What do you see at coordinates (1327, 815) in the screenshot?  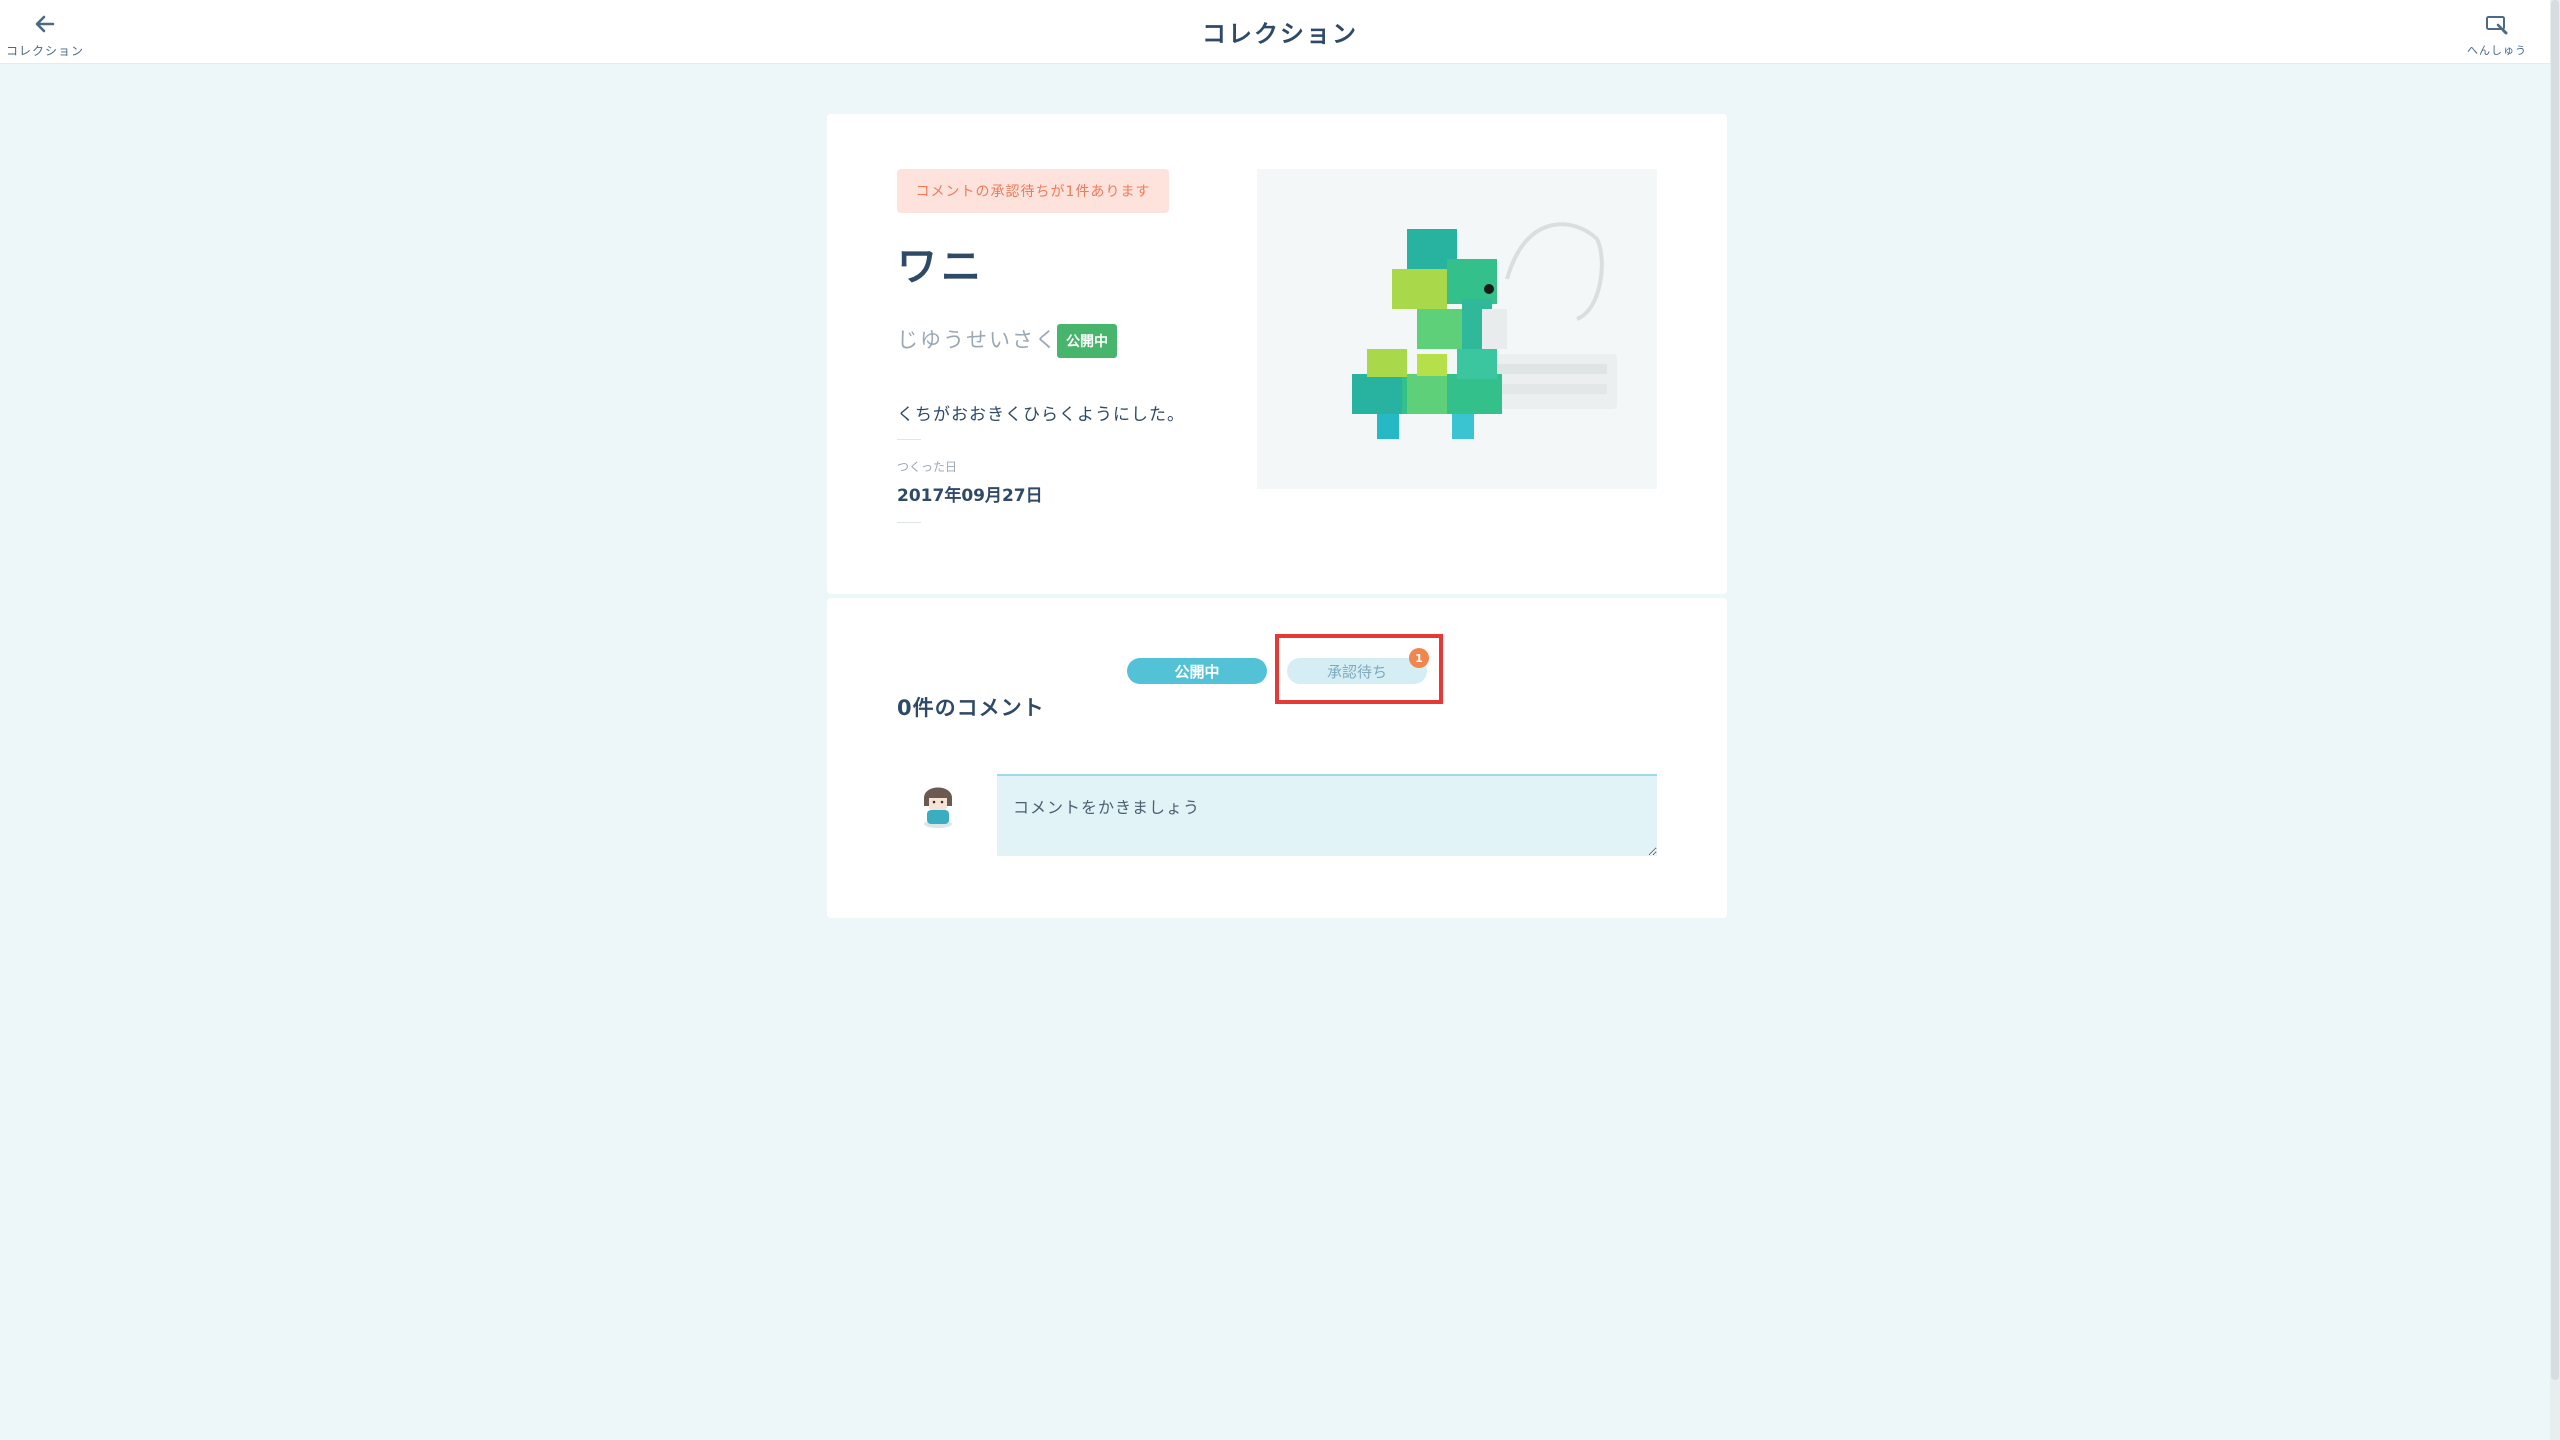 I see `comment-input` at bounding box center [1327, 815].